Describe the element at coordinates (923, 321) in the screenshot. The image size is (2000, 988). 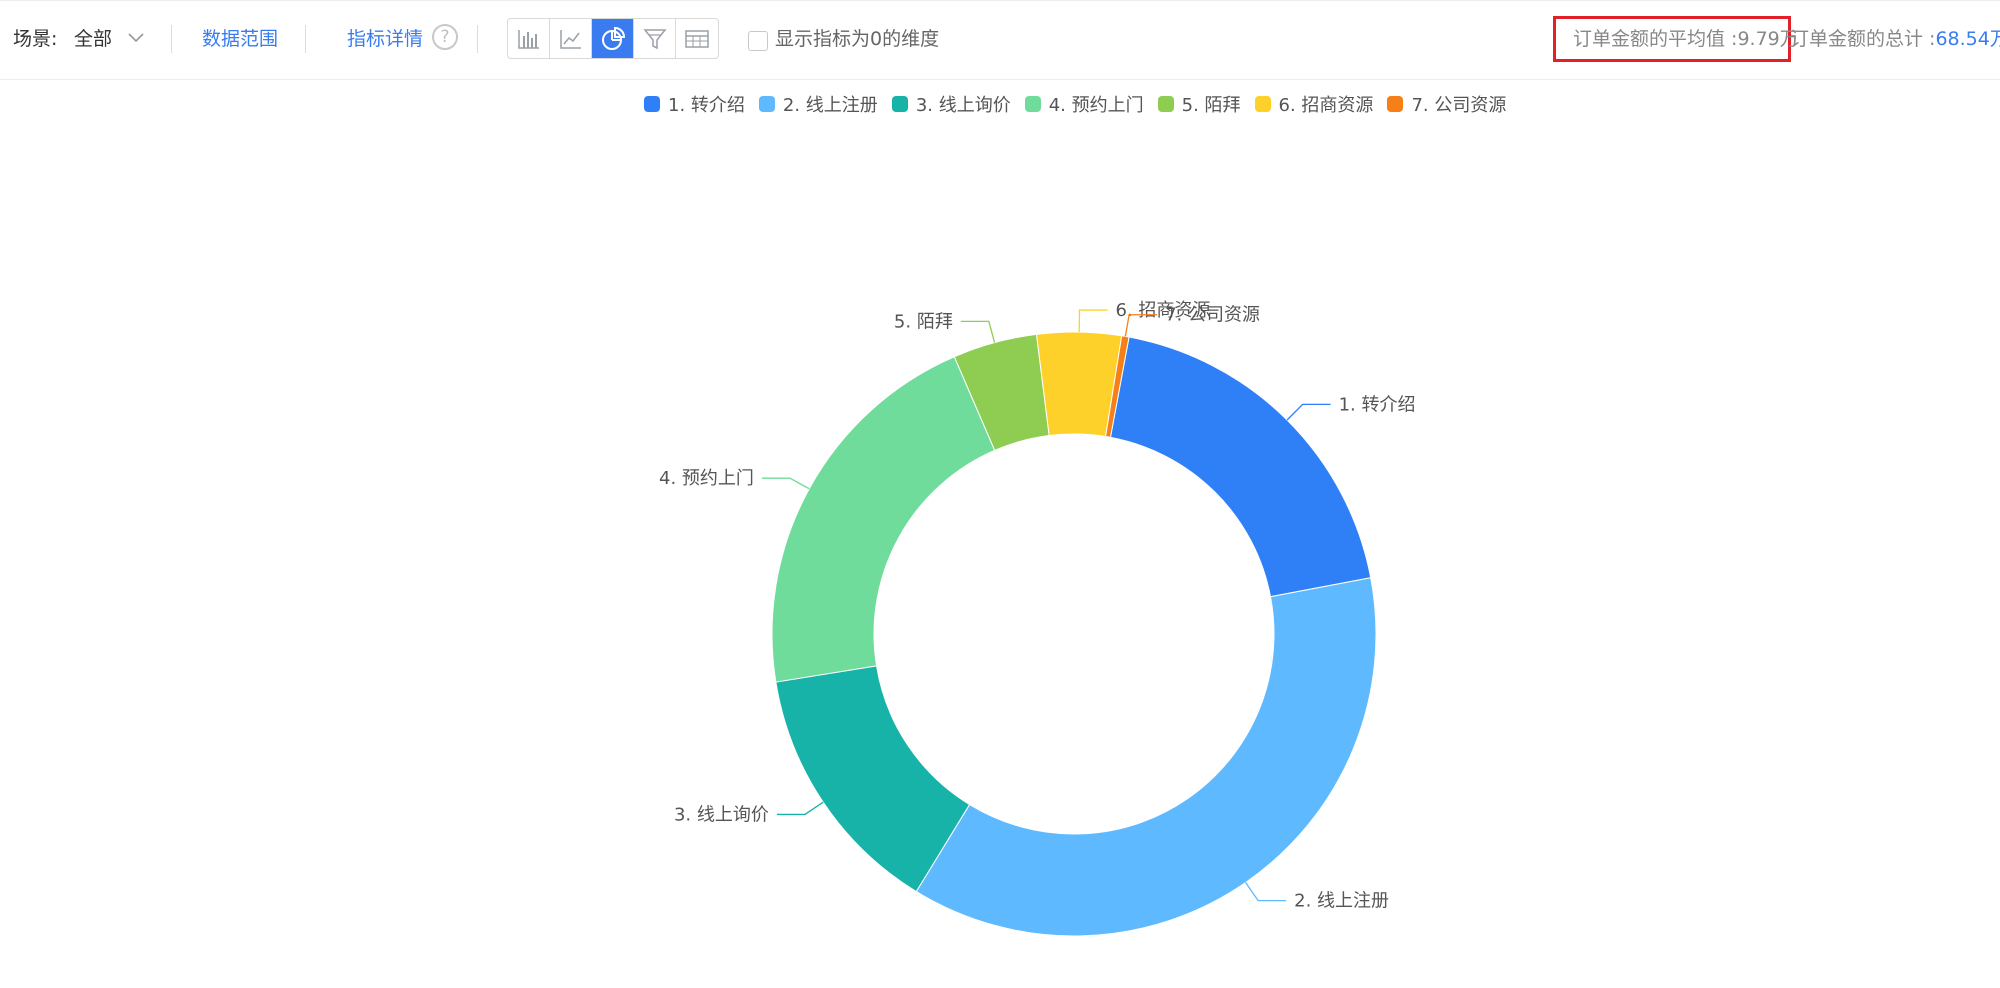
I see `slice-label: 5. 陌拜` at that location.